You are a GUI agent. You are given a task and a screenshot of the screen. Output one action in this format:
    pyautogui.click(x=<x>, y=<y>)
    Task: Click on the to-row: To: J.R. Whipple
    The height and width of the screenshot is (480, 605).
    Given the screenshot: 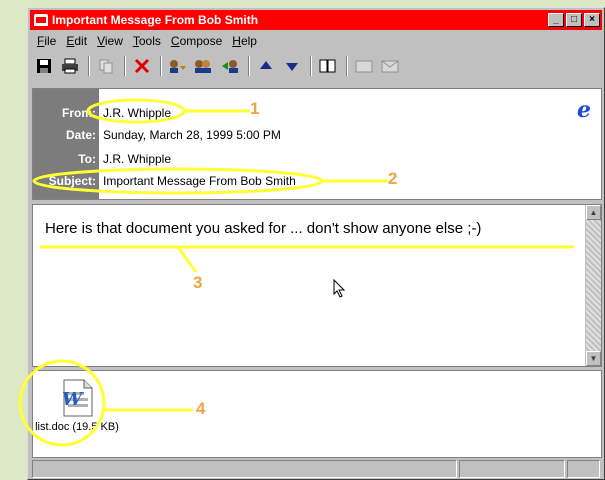 What is the action you would take?
    pyautogui.click(x=102, y=161)
    